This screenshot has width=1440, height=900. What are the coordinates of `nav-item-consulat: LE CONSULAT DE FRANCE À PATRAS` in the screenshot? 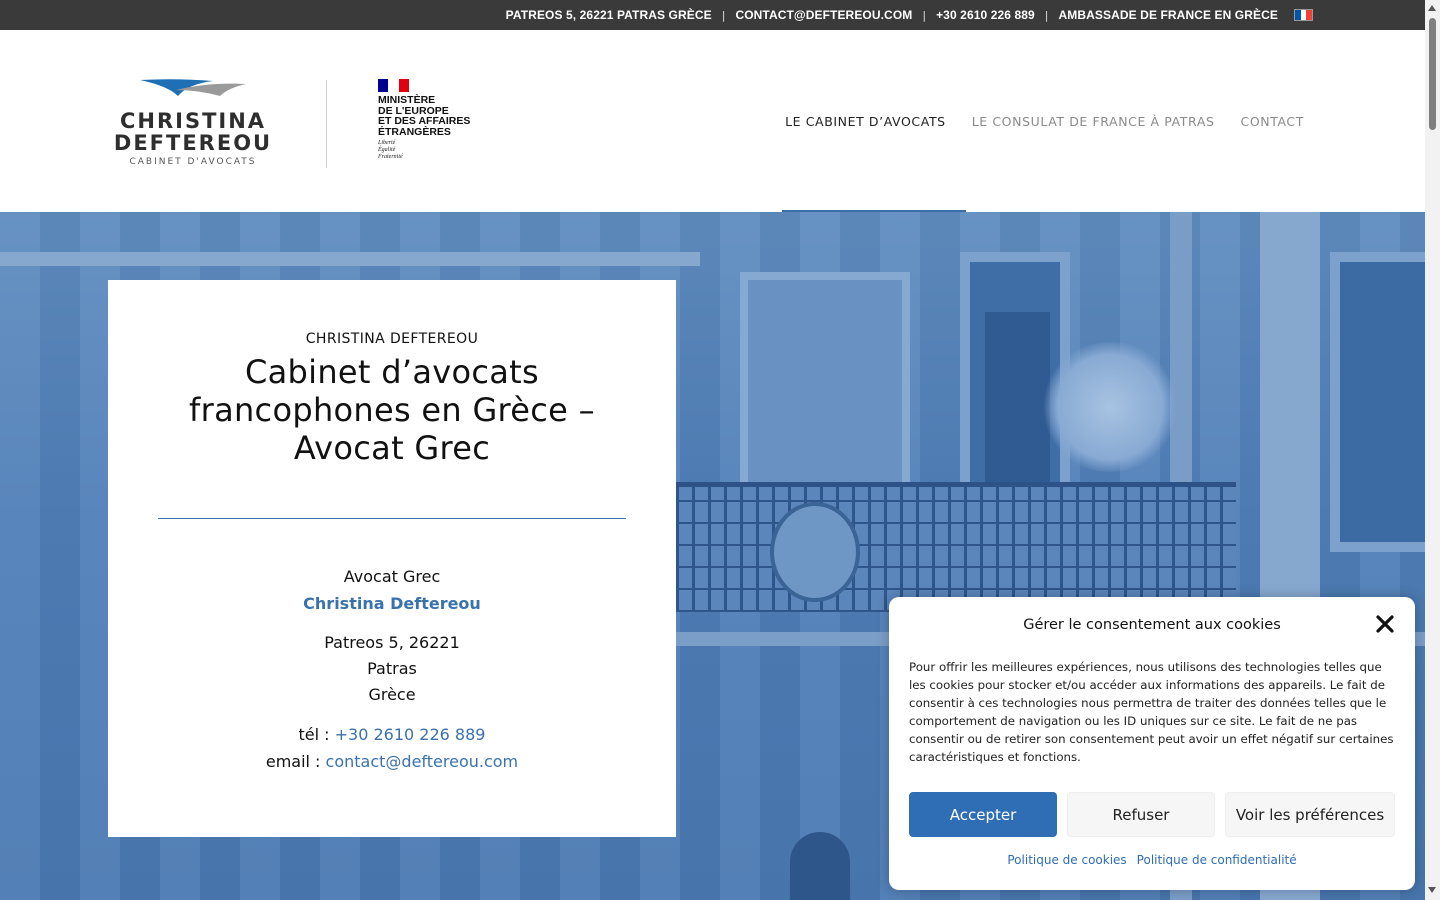 It's located at (1093, 121).